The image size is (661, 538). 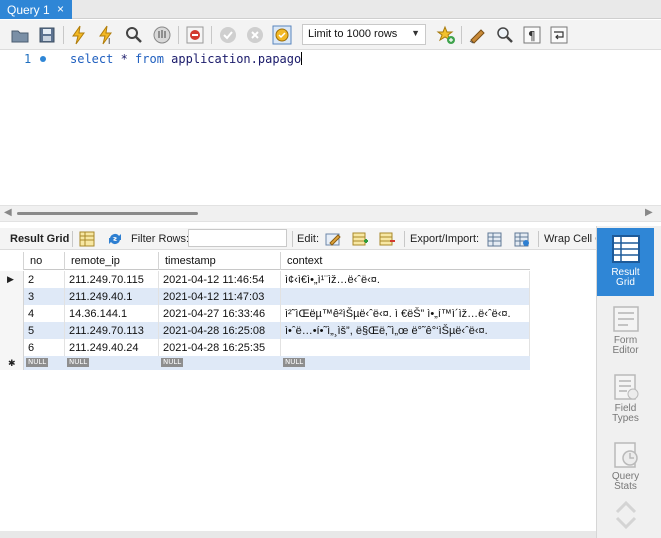 What do you see at coordinates (387, 239) in the screenshot?
I see `delete-row-icon` at bounding box center [387, 239].